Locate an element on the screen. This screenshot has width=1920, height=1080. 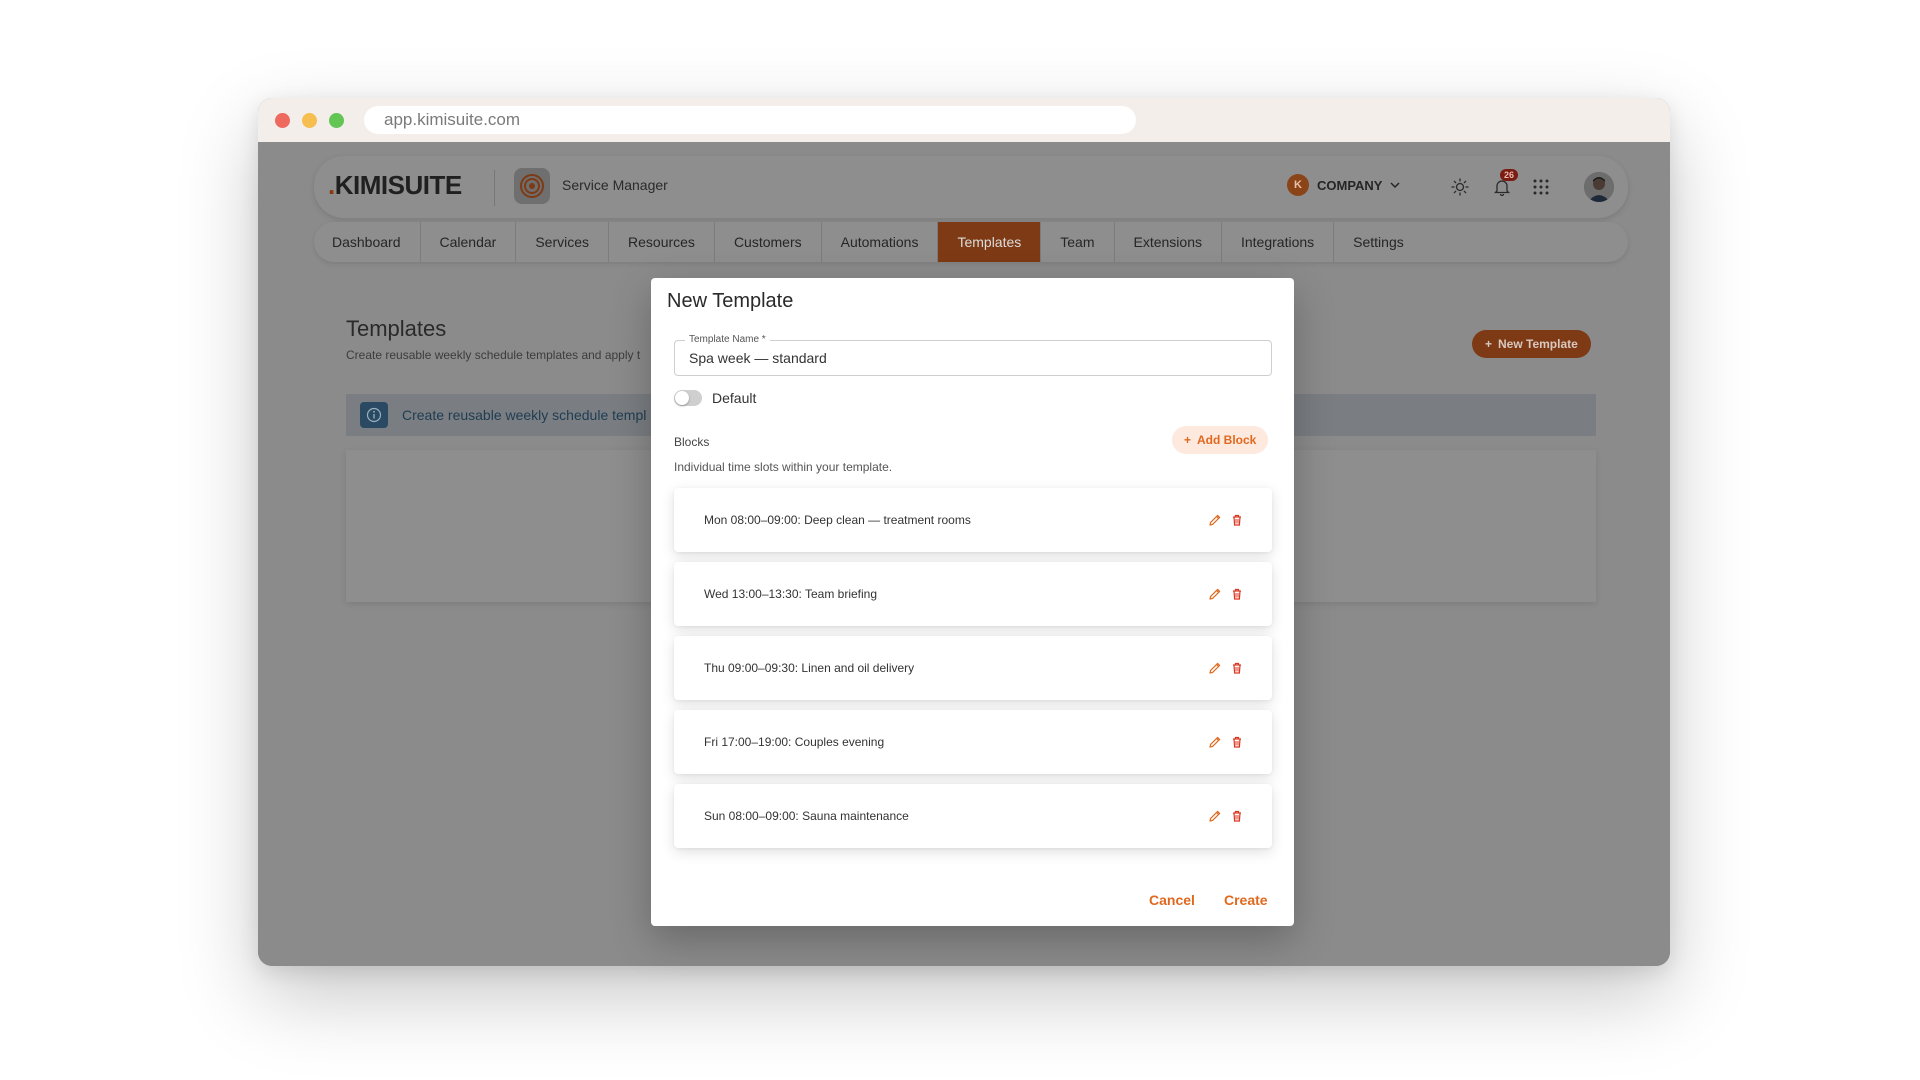
template-name-input is located at coordinates (969, 358).